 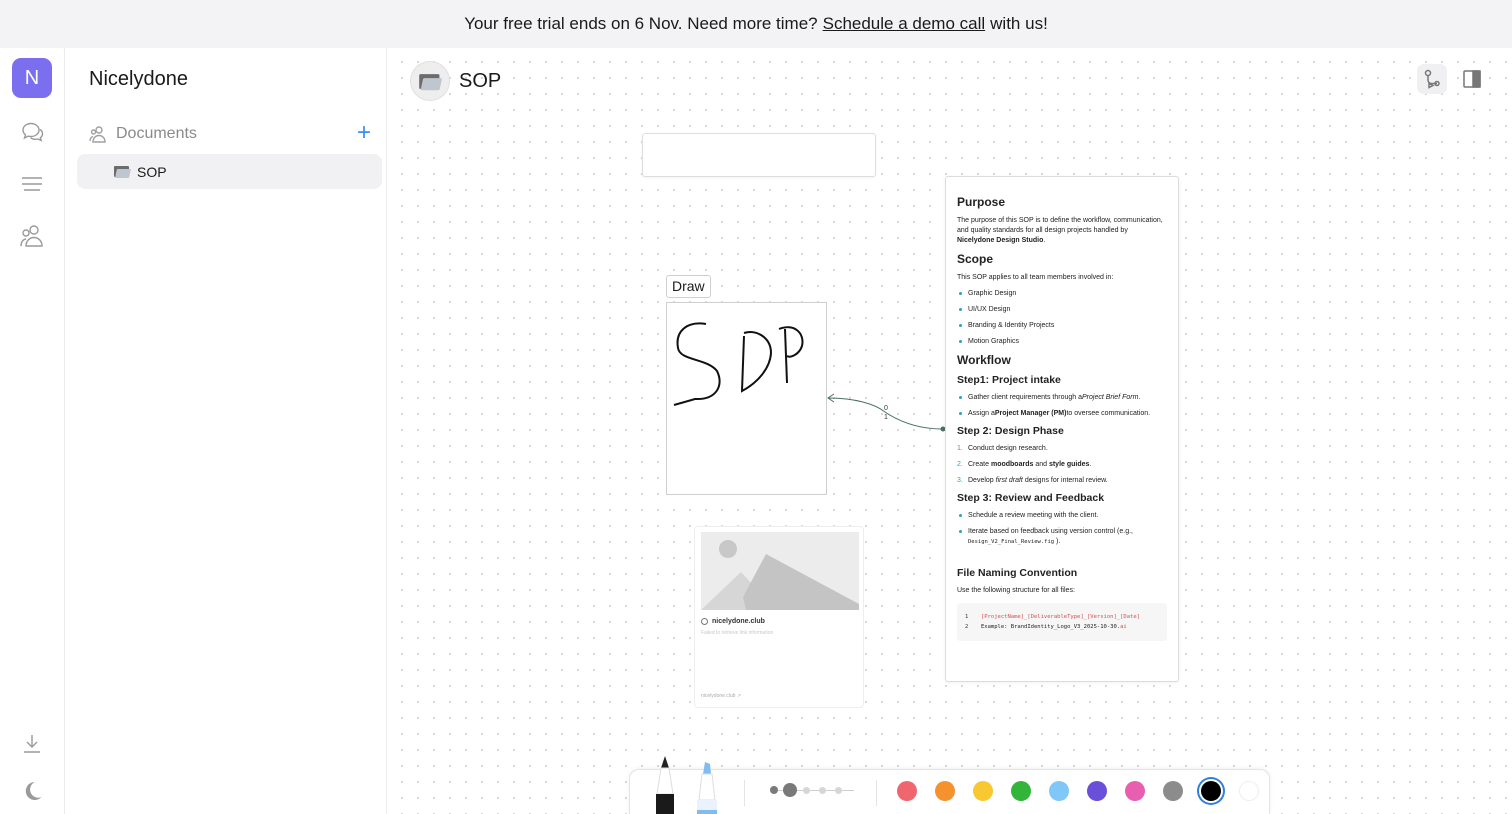 I want to click on link-site-name: nicelydone.club, so click(x=738, y=621).